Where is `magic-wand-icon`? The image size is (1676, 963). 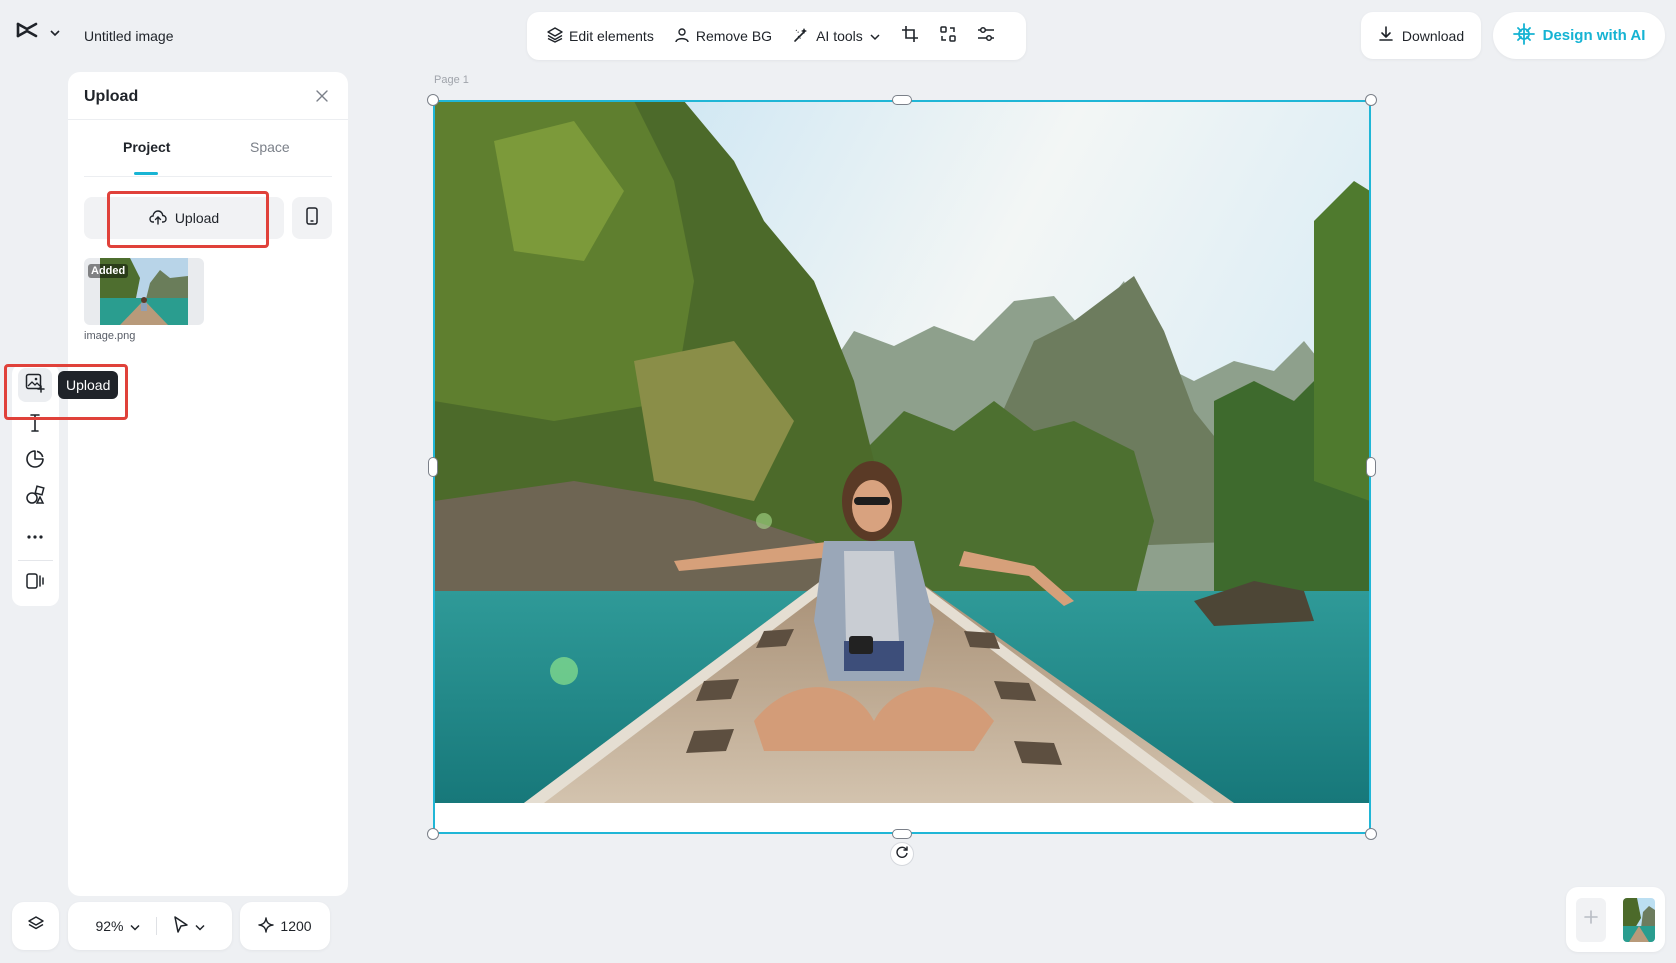 magic-wand-icon is located at coordinates (801, 36).